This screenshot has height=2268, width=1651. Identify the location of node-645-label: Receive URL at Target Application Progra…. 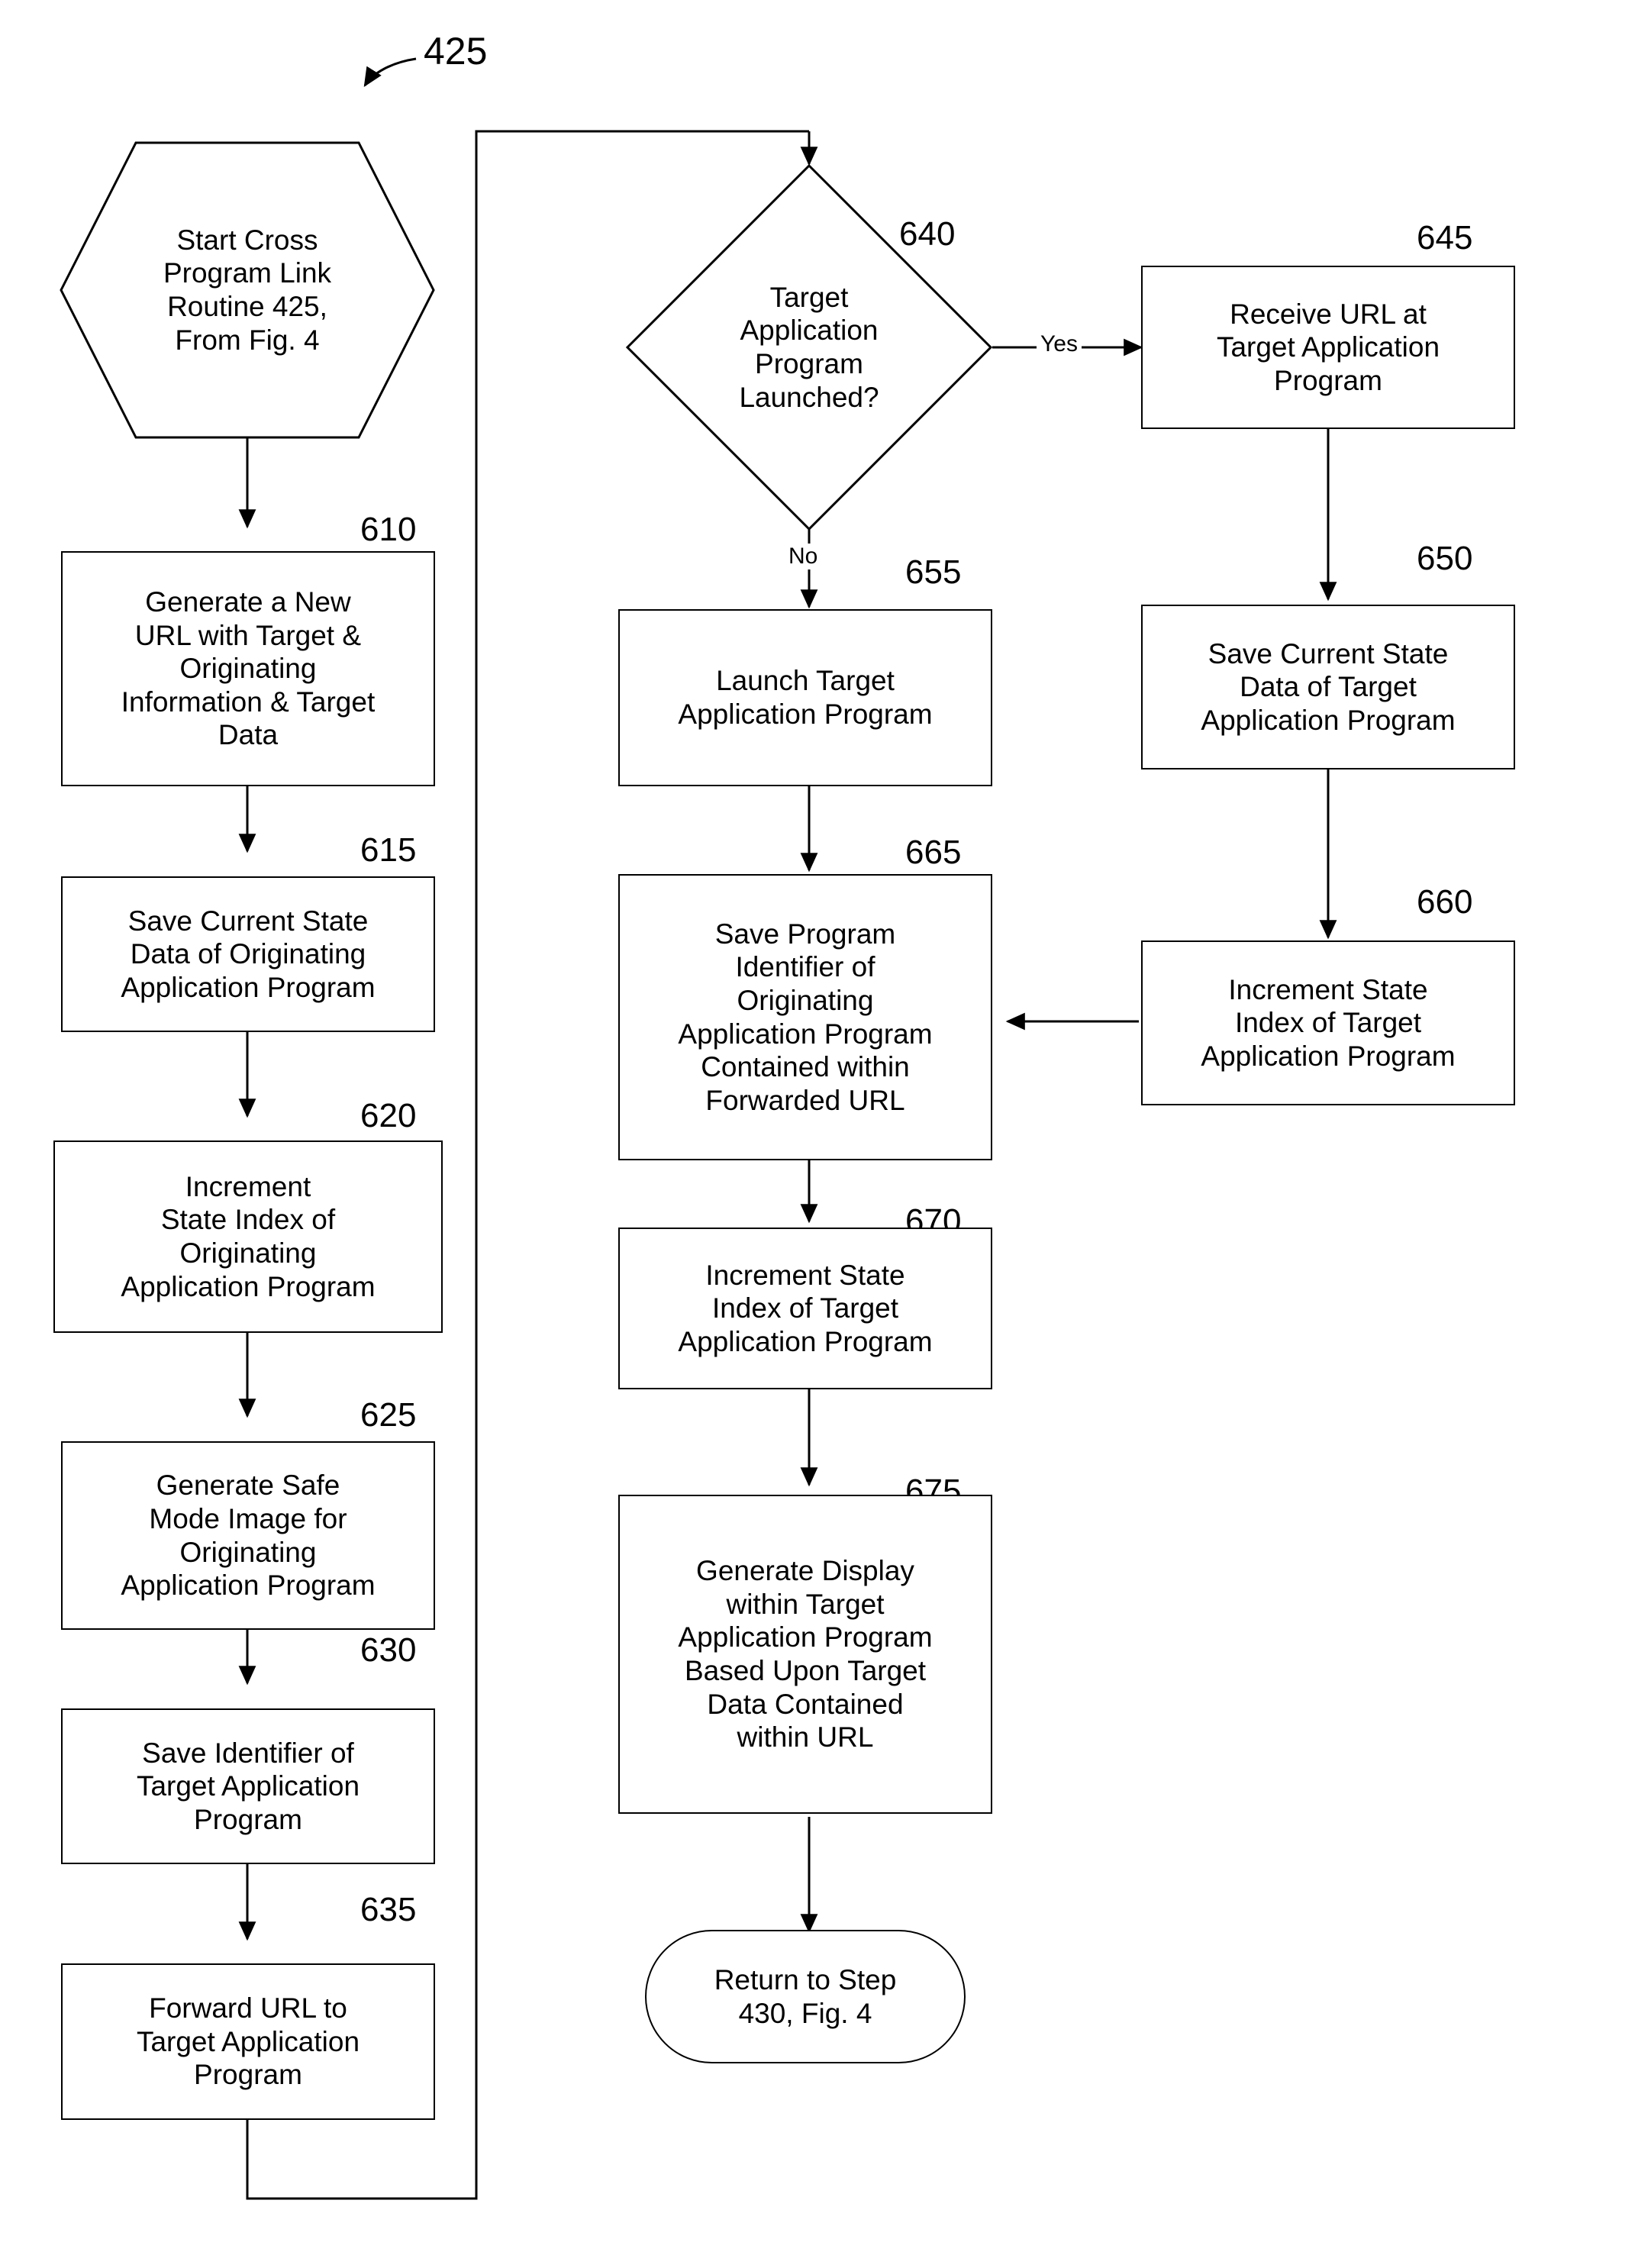
(1328, 347).